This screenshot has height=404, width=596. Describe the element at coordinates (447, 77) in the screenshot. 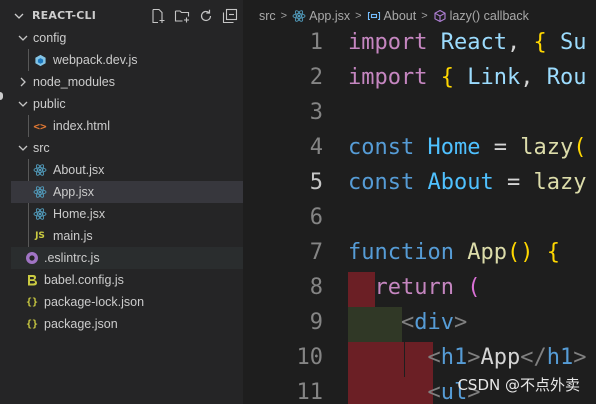

I see `code-token: {` at that location.